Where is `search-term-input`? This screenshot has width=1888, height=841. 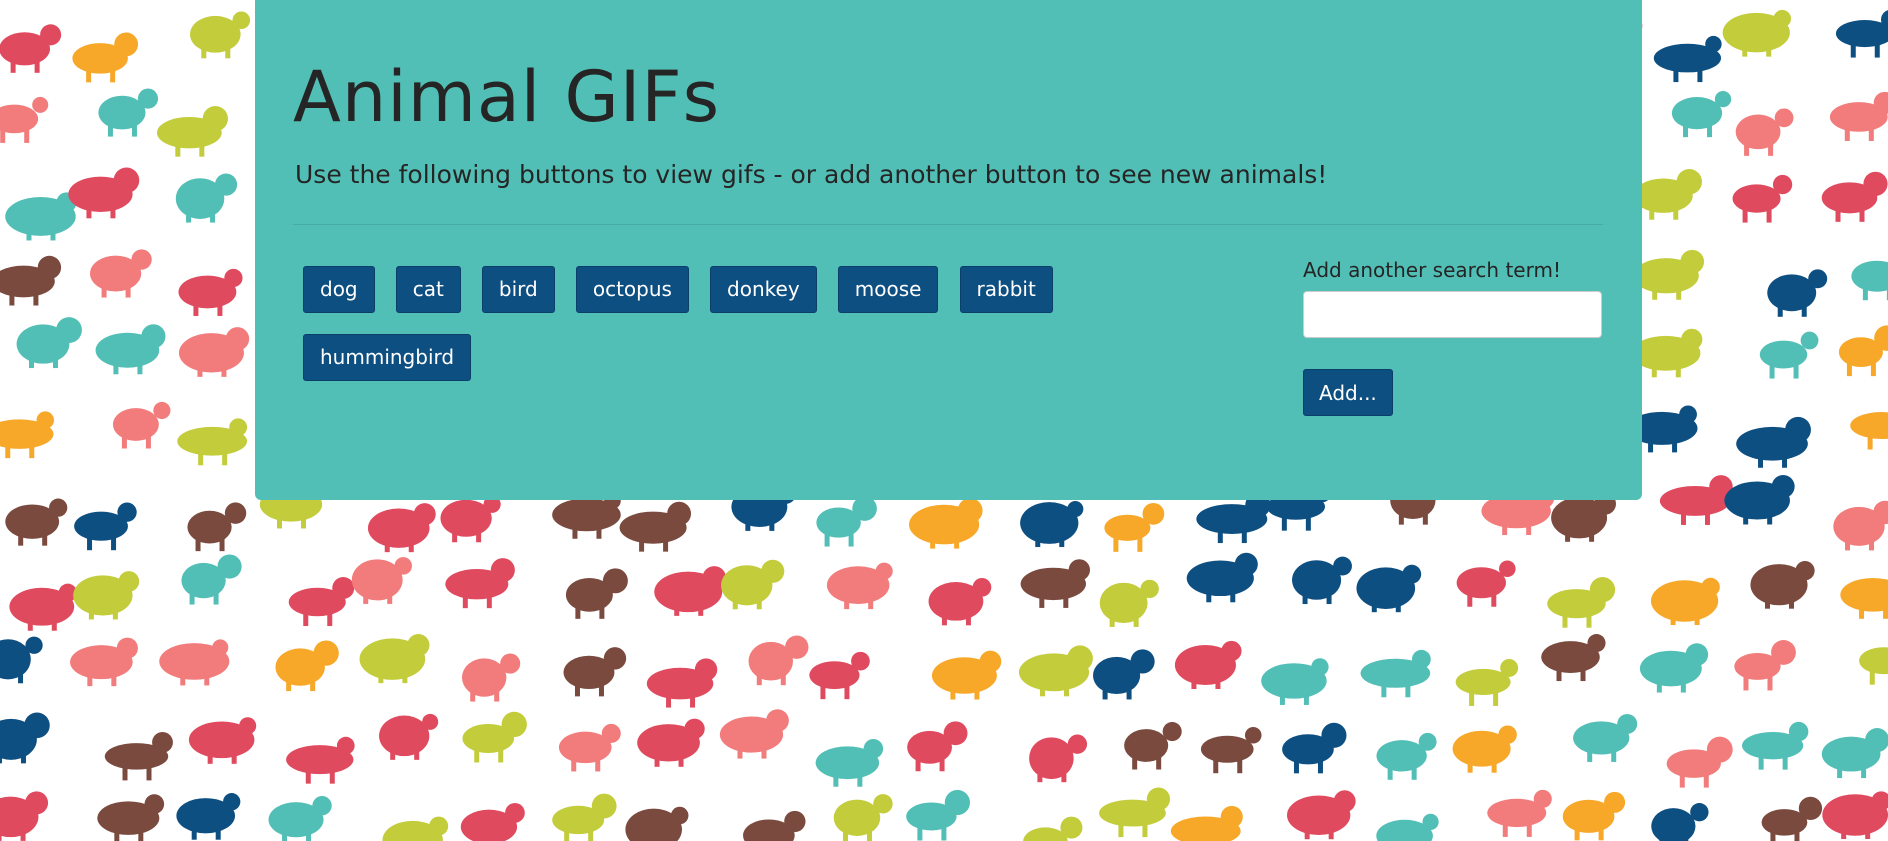
search-term-input is located at coordinates (1452, 314).